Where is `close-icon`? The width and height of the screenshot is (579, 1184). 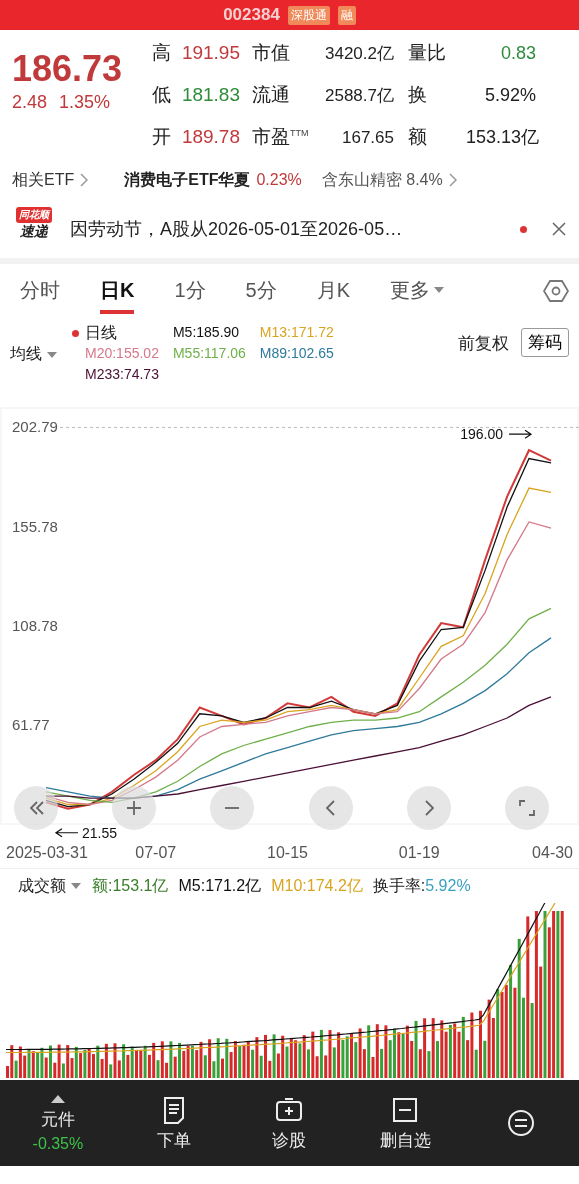 close-icon is located at coordinates (559, 229).